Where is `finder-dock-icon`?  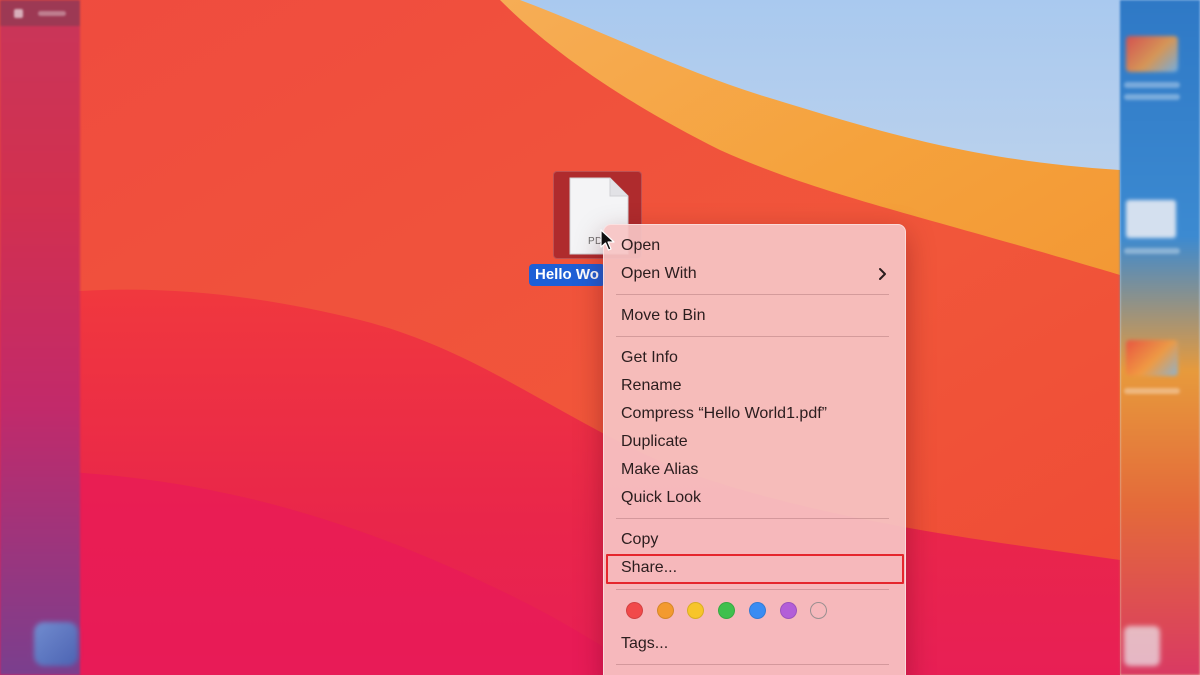
finder-dock-icon is located at coordinates (56, 644).